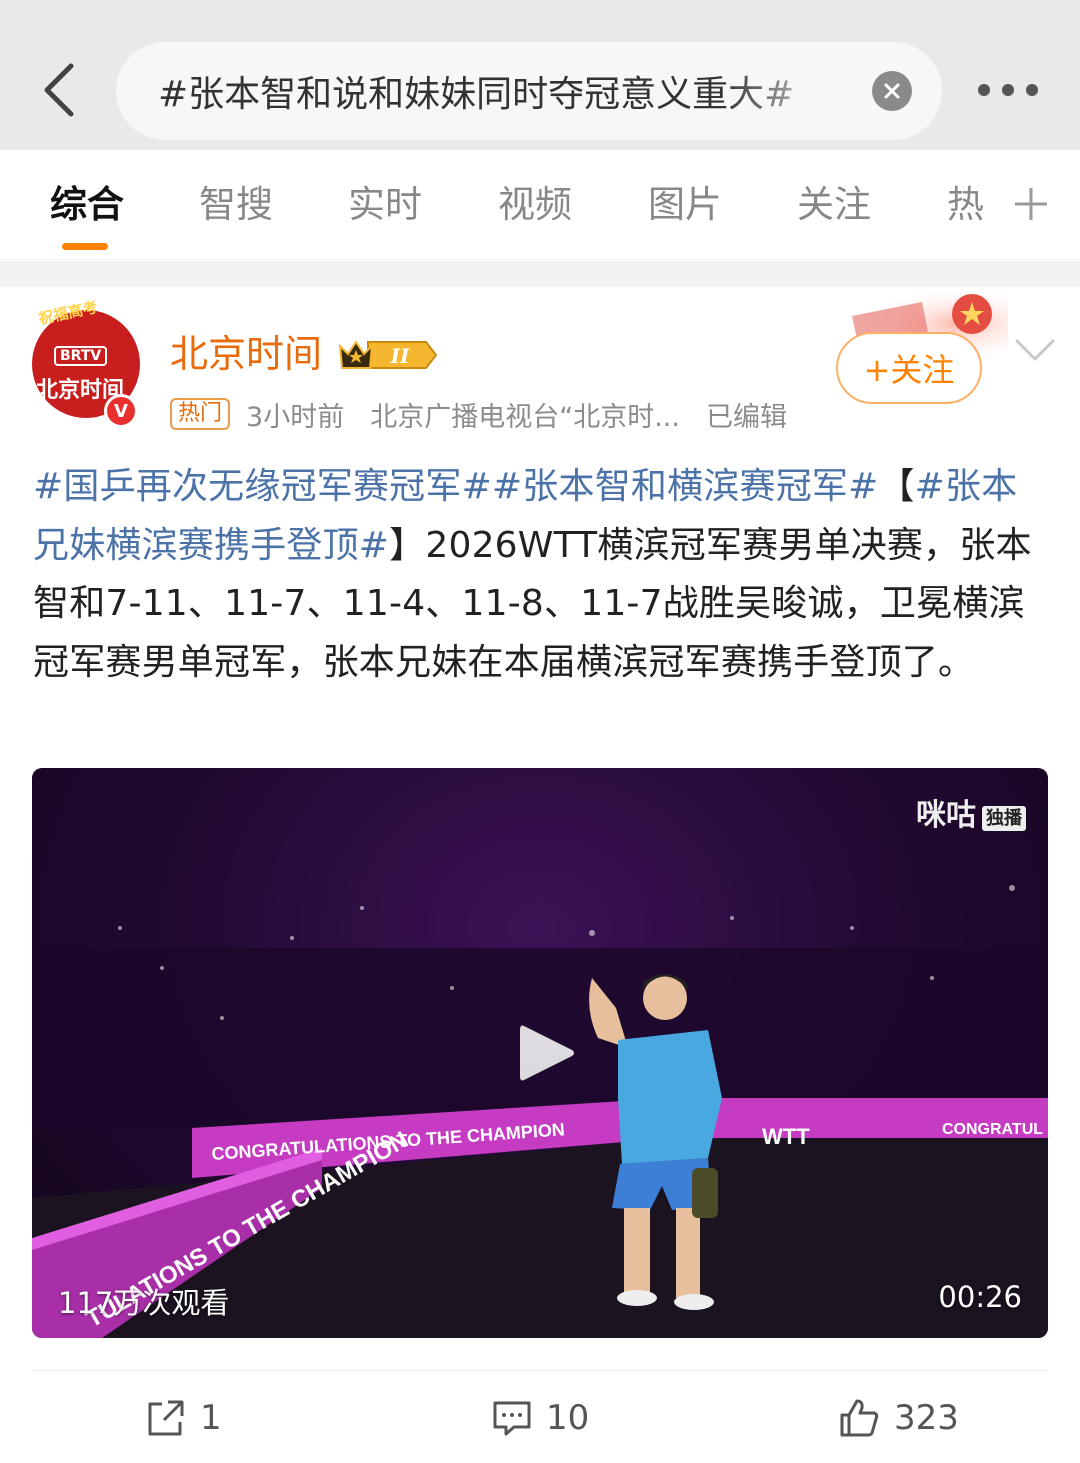 The width and height of the screenshot is (1080, 1463). Describe the element at coordinates (859, 1418) in the screenshot. I see `thumbs-up-icon` at that location.